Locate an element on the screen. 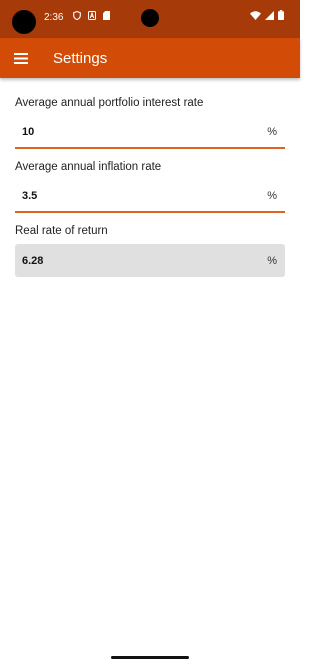  real-return-field: Real rate of return 6.28 % is located at coordinates (150, 251).